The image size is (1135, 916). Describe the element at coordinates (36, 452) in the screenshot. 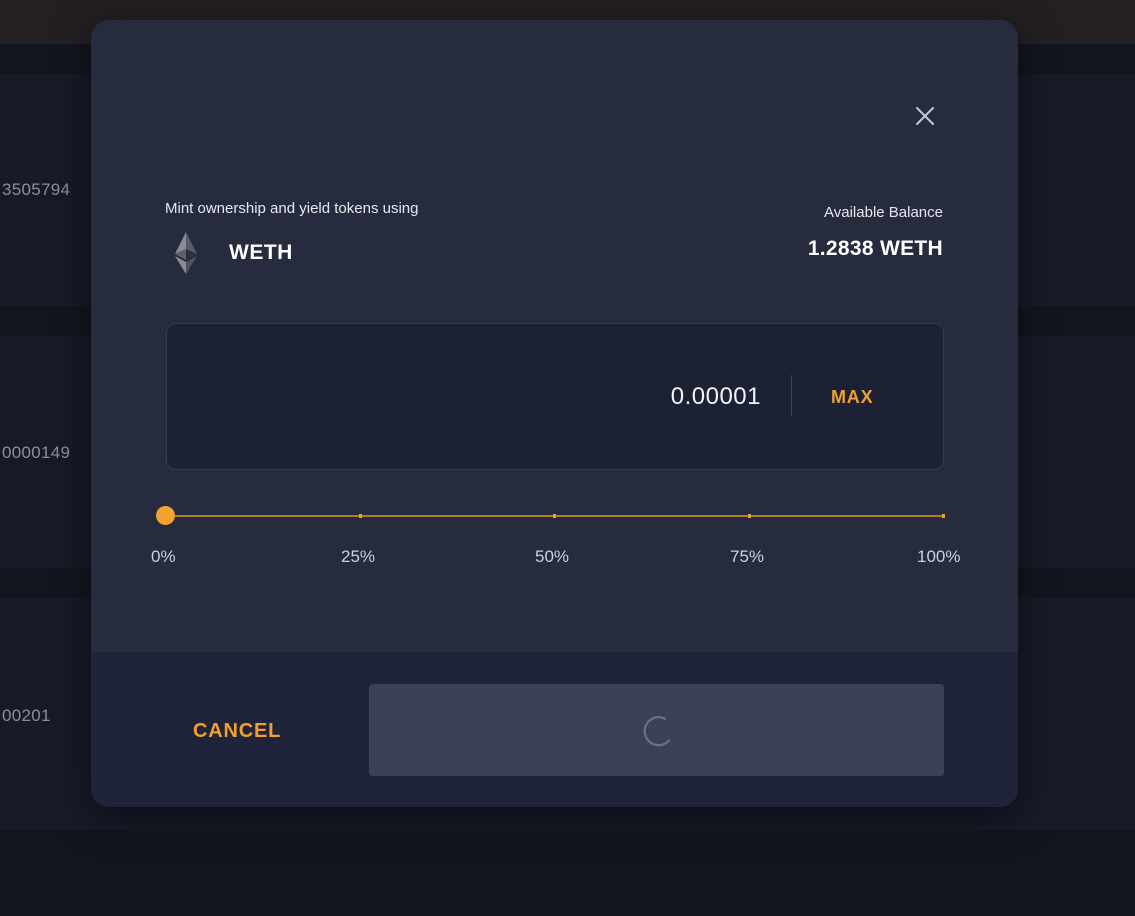

I see `background-row-value: 0000149` at that location.